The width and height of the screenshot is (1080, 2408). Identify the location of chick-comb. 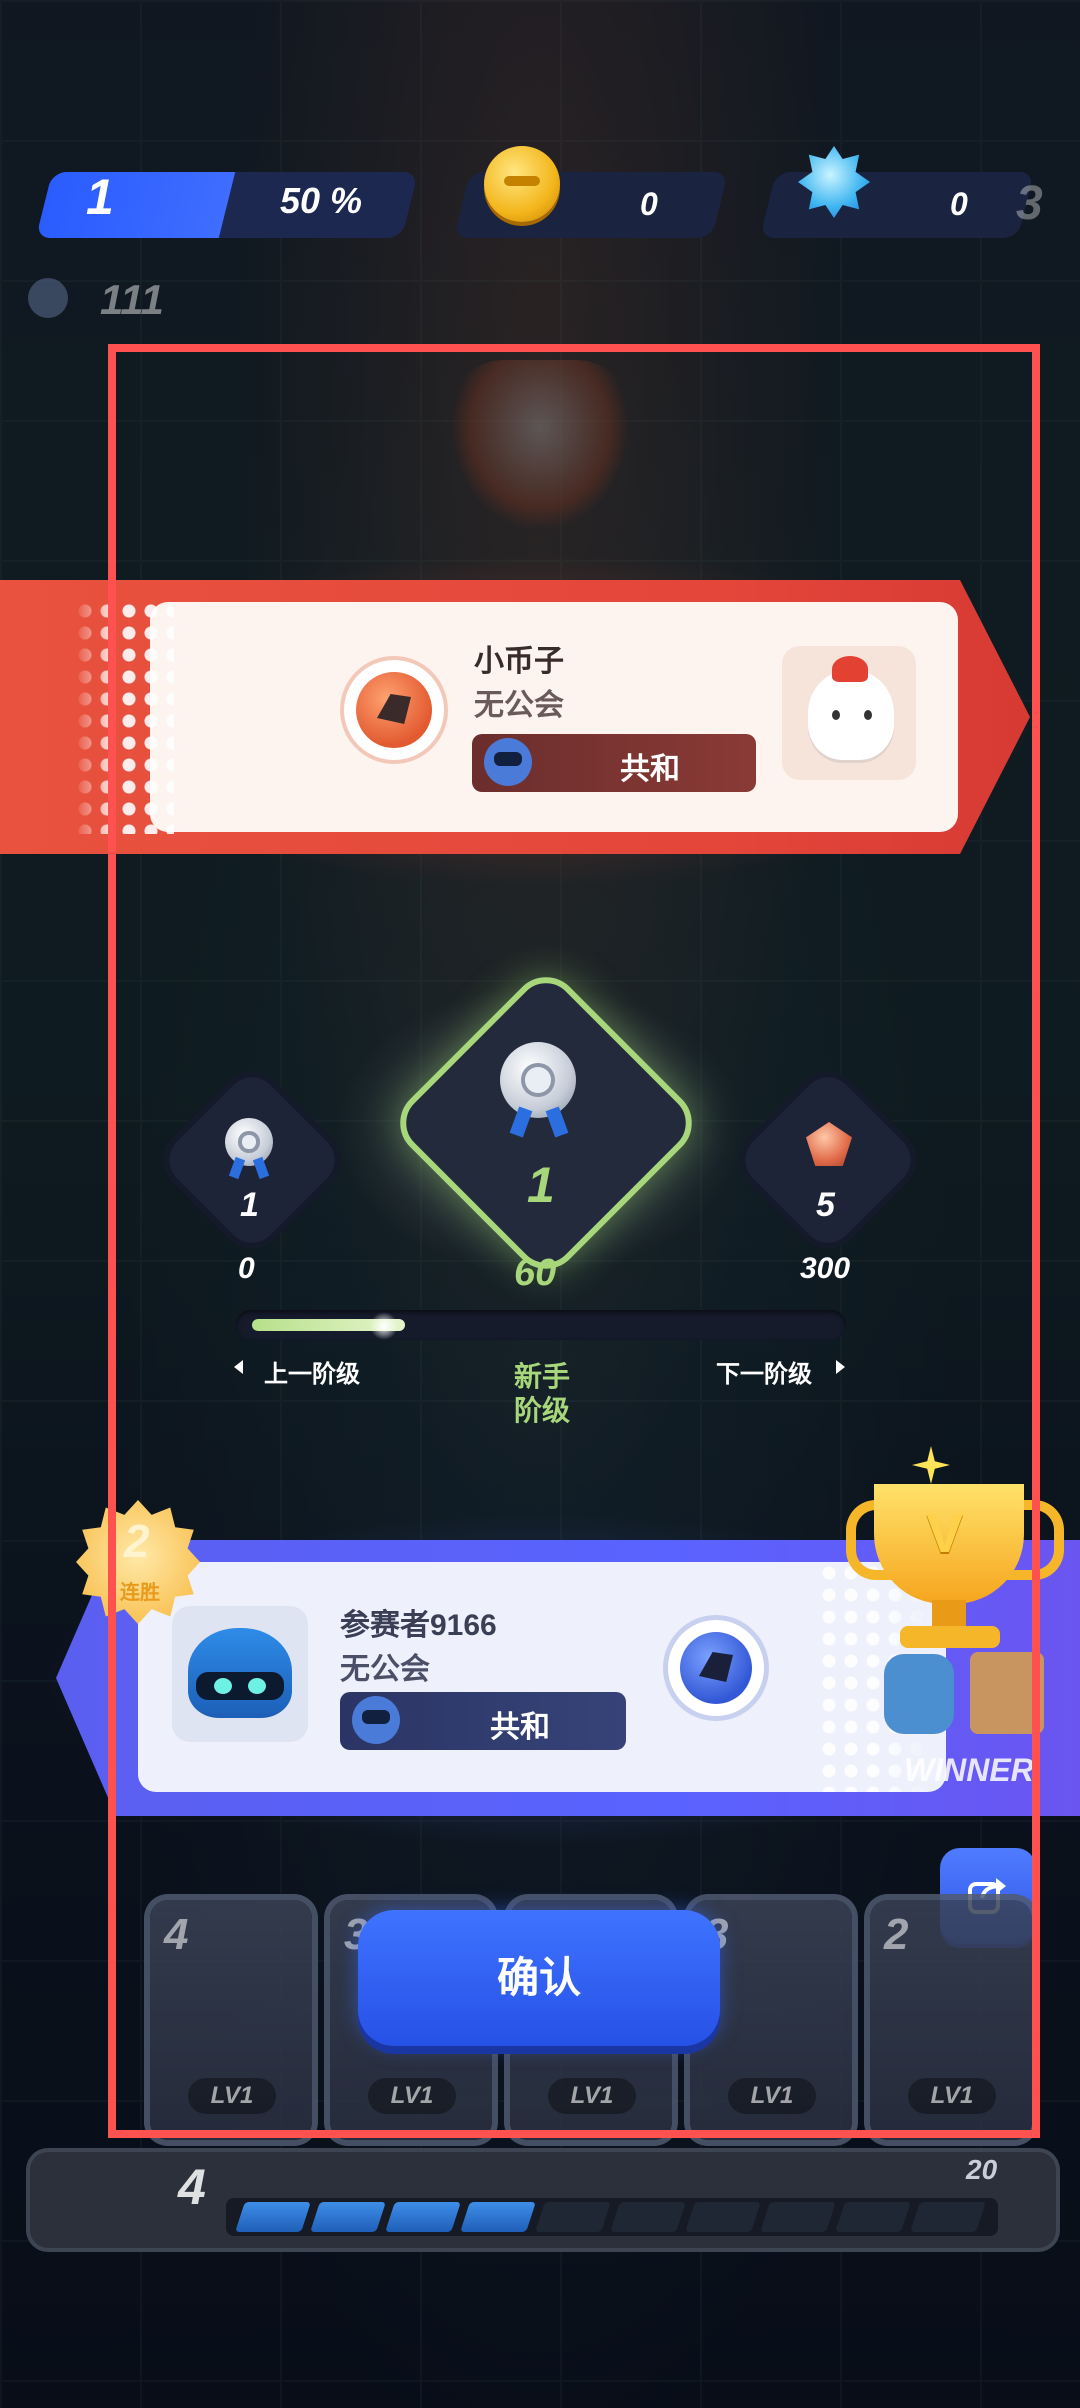
(850, 669).